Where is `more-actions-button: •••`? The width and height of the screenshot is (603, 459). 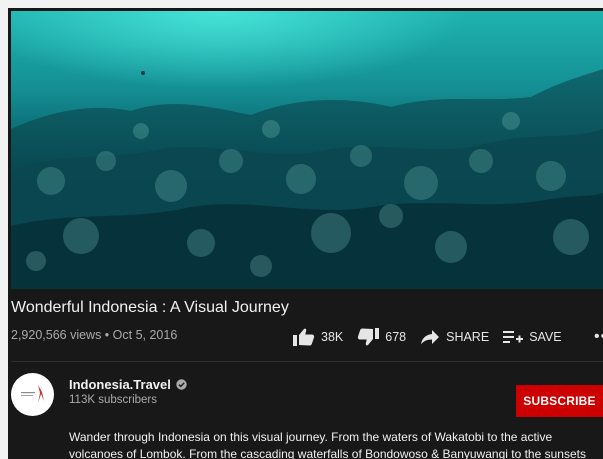 more-actions-button: ••• is located at coordinates (598, 337).